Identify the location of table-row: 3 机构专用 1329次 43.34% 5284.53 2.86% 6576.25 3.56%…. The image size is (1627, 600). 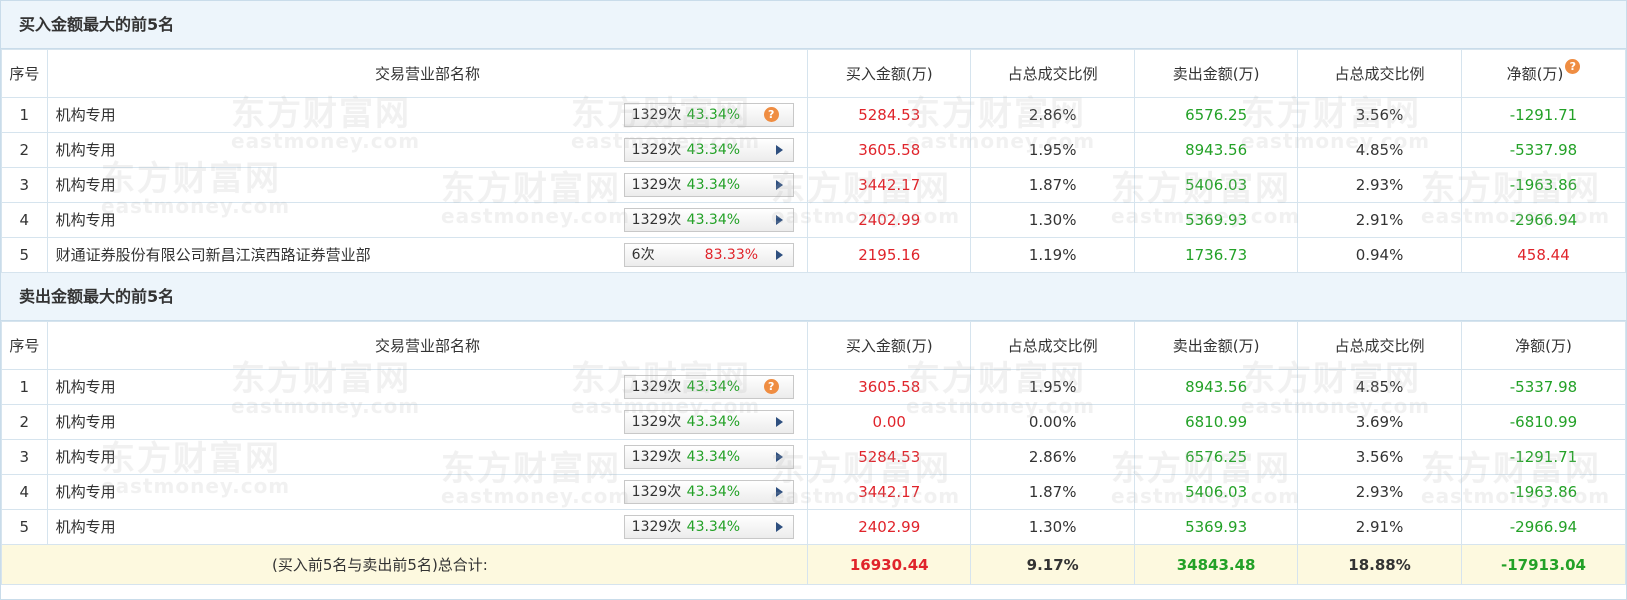
(813, 457).